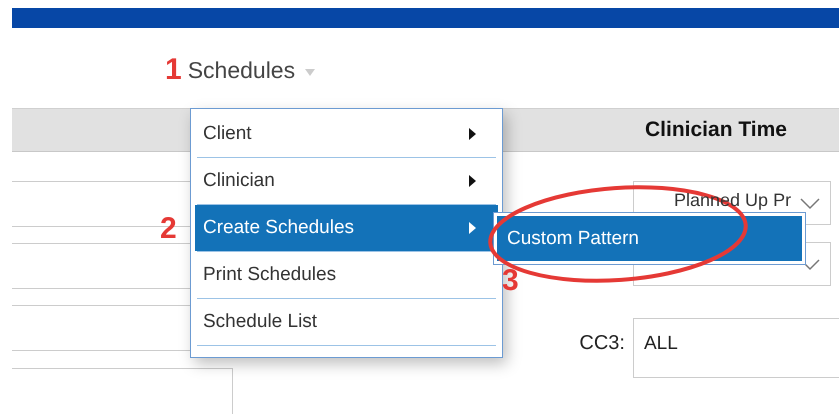 The width and height of the screenshot is (839, 414). What do you see at coordinates (173, 70) in the screenshot?
I see `annotation-number: 1` at bounding box center [173, 70].